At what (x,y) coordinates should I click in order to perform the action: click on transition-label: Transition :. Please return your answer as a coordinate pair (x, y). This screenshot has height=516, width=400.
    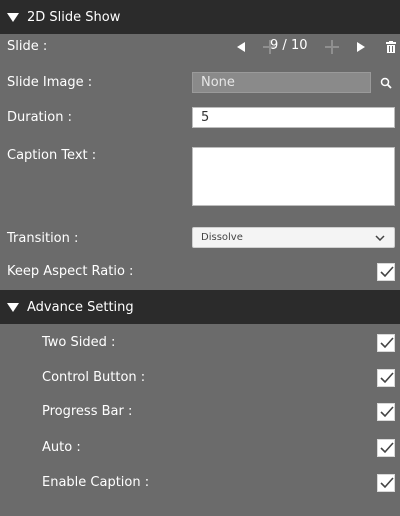
    Looking at the image, I should click on (43, 238).